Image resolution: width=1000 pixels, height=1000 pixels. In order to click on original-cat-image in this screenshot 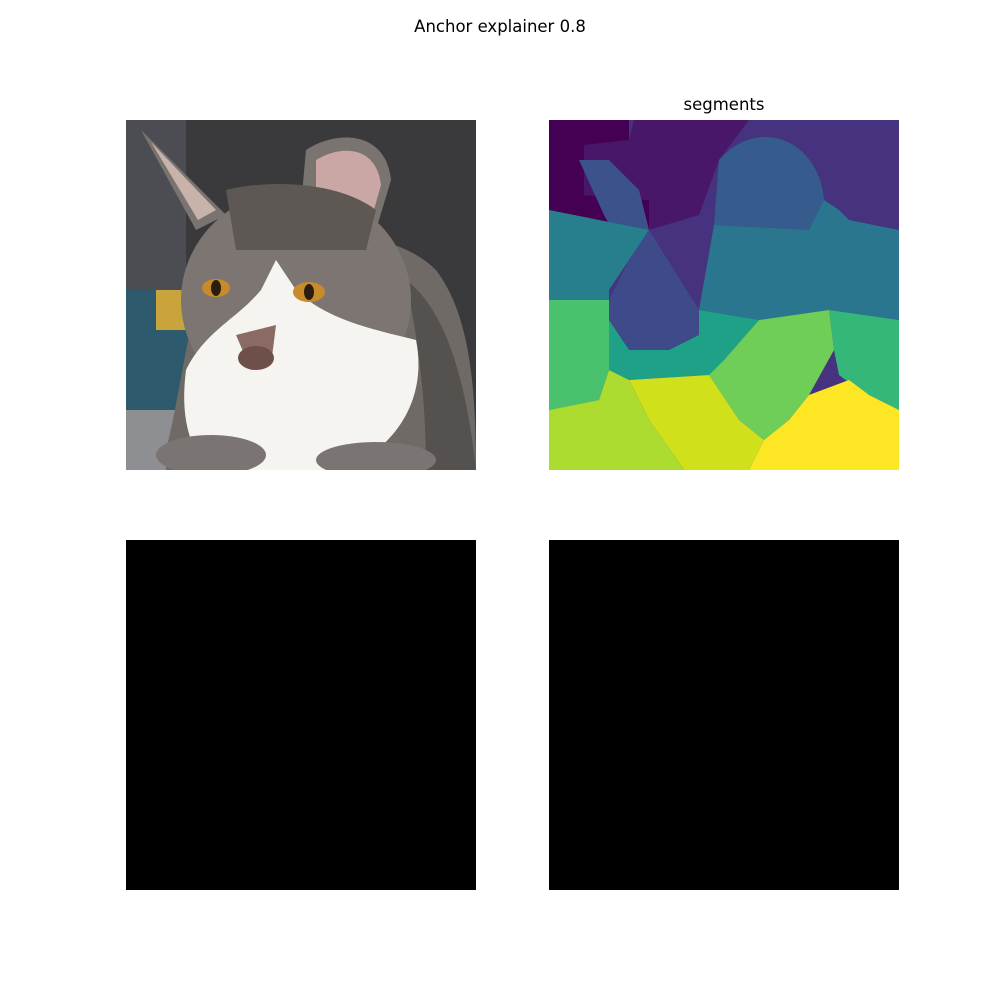, I will do `click(301, 295)`.